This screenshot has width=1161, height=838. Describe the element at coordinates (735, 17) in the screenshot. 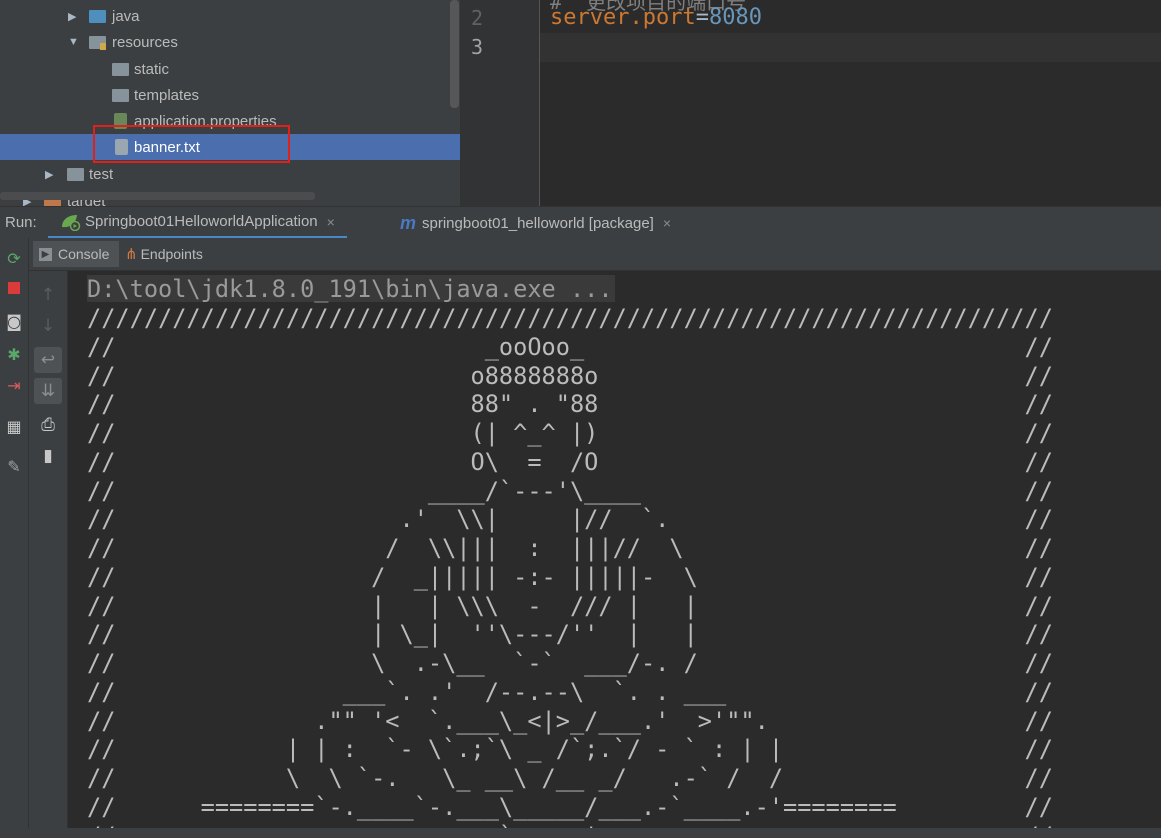

I see `property-value: 8080` at that location.